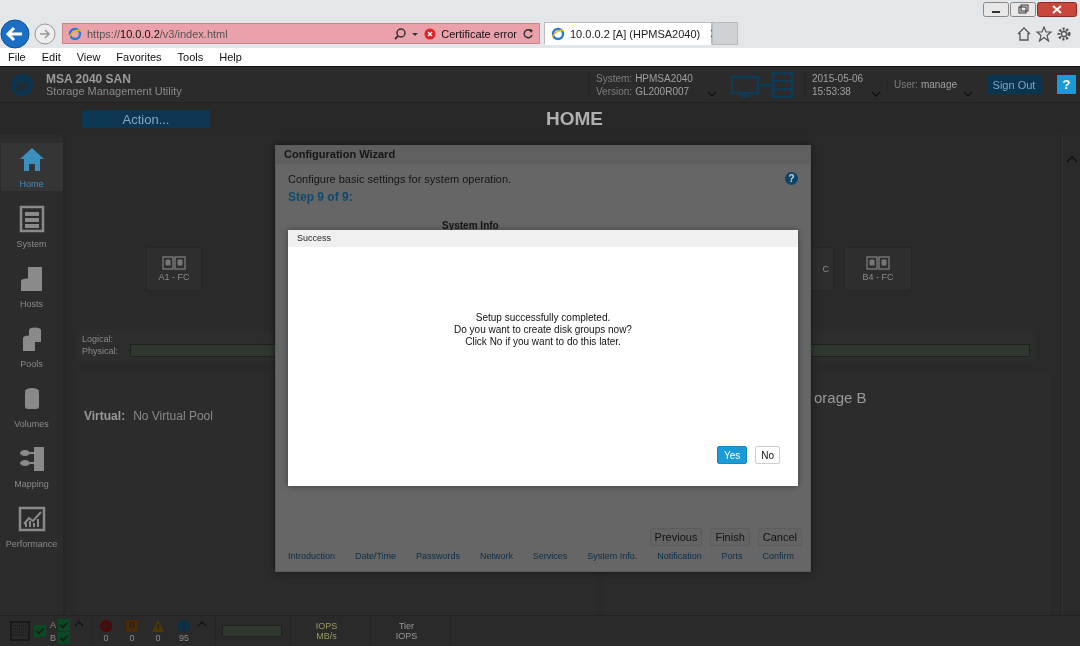 The height and width of the screenshot is (646, 1080). Describe the element at coordinates (732, 455) in the screenshot. I see `yes-button: Yes` at that location.